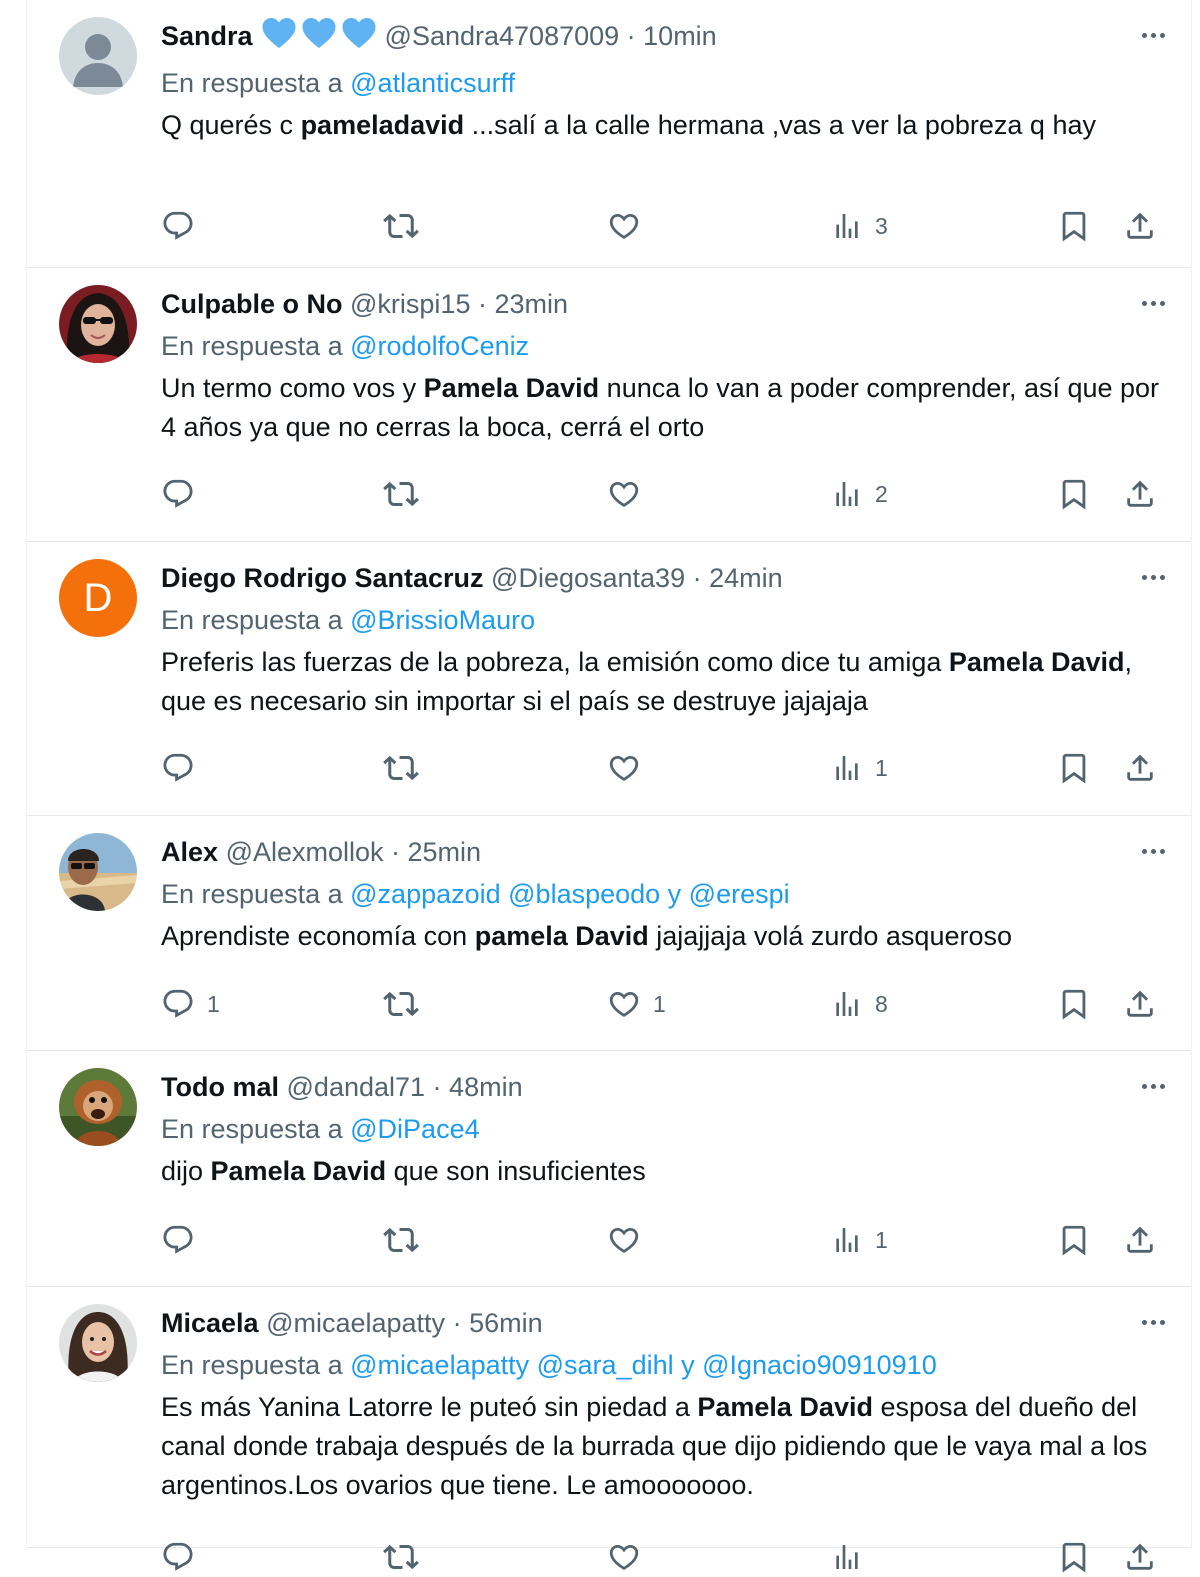  I want to click on timestamp: 48min, so click(486, 1087).